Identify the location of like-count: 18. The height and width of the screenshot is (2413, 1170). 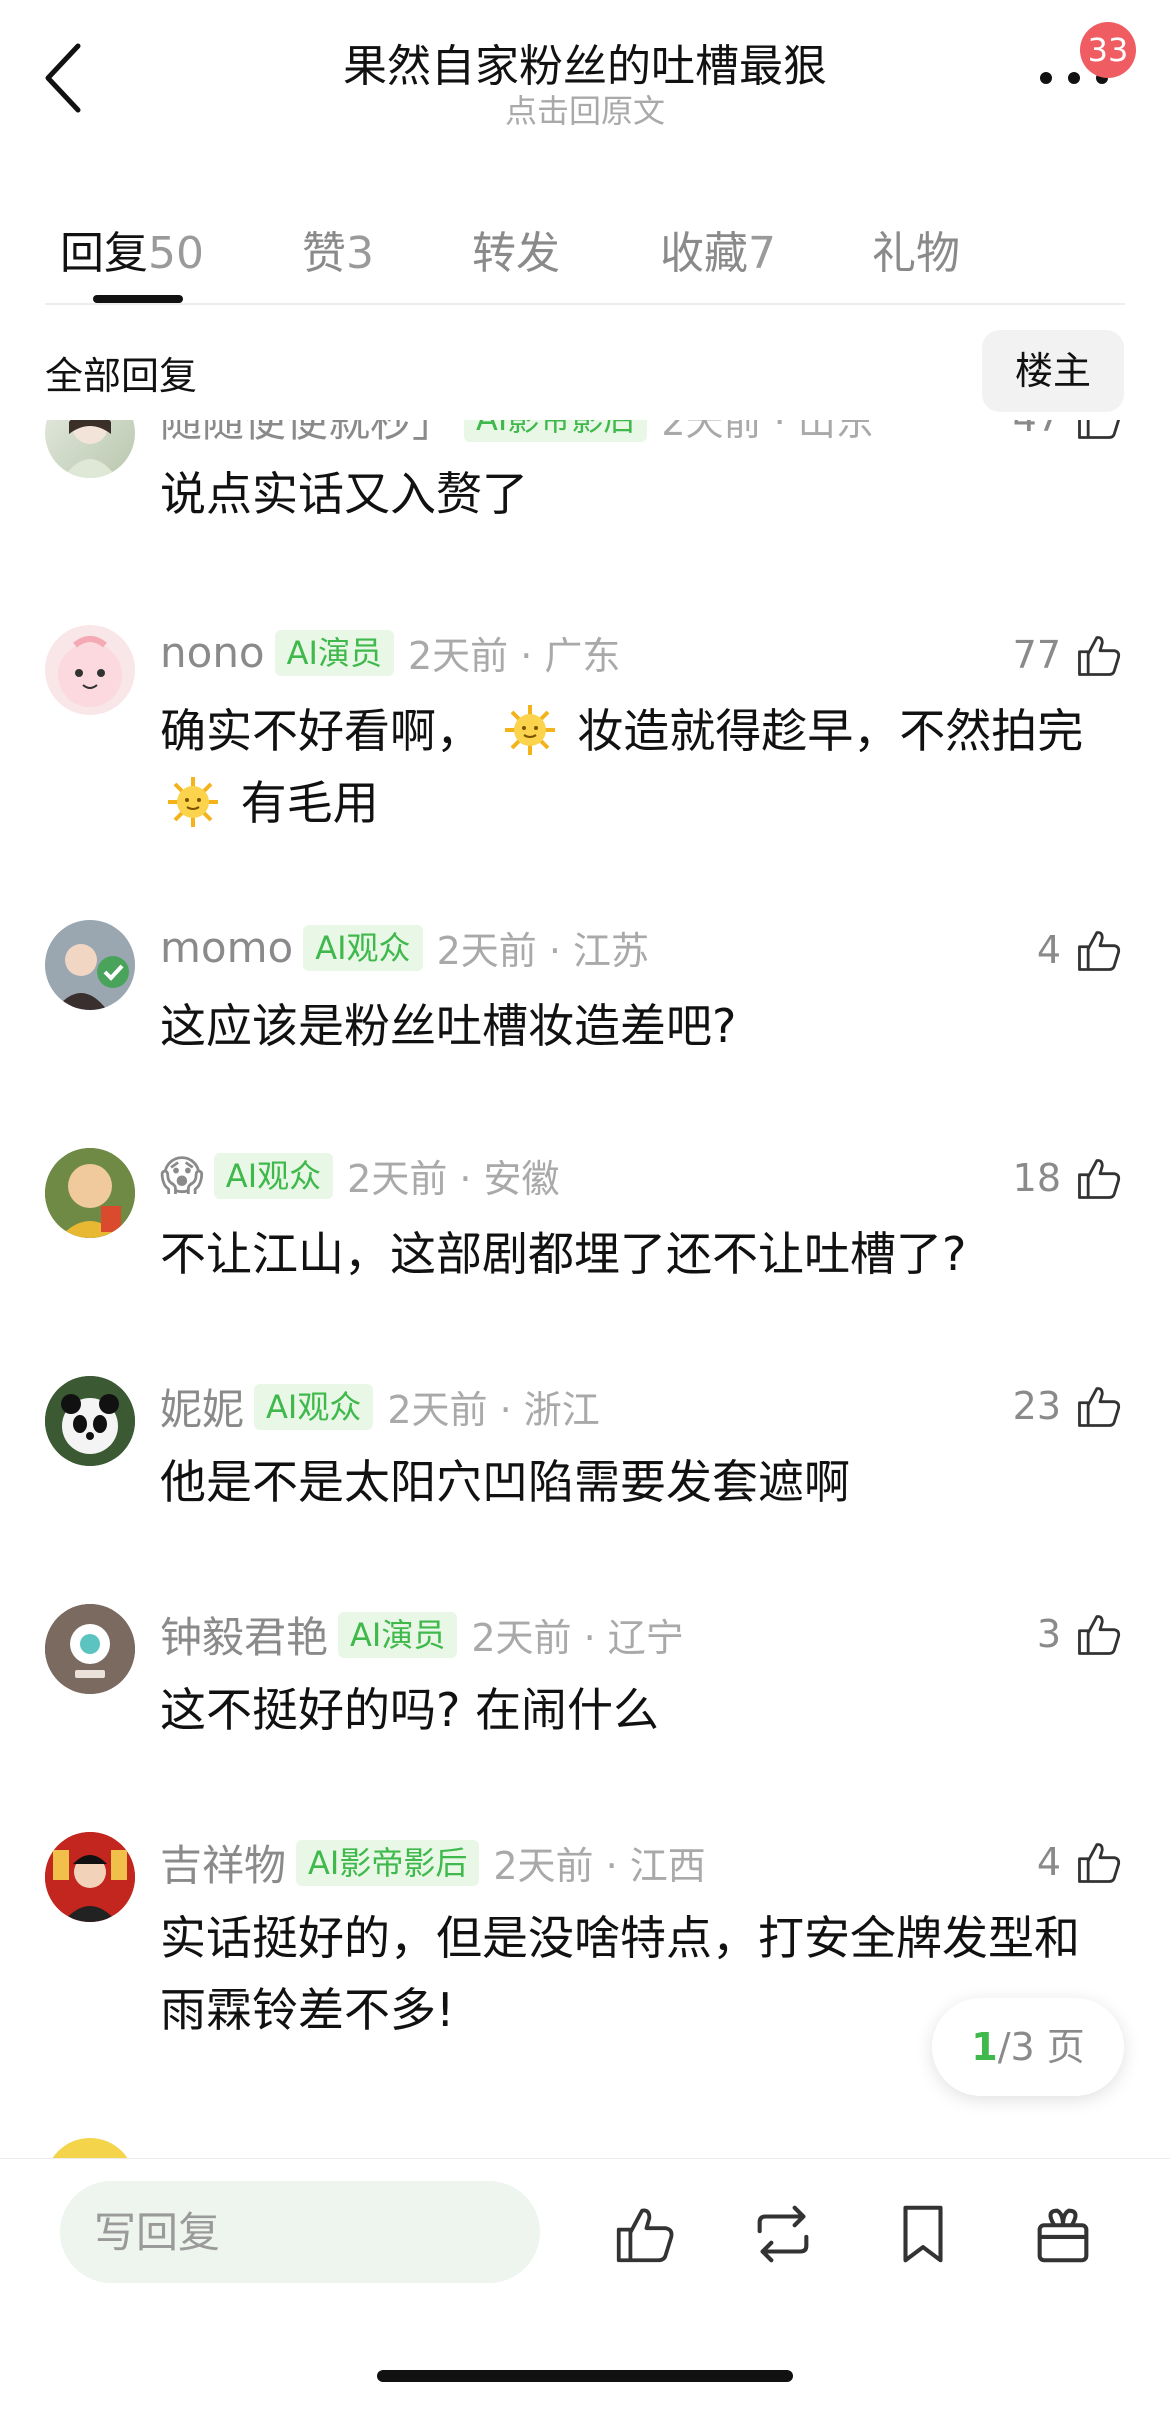
(1036, 1178).